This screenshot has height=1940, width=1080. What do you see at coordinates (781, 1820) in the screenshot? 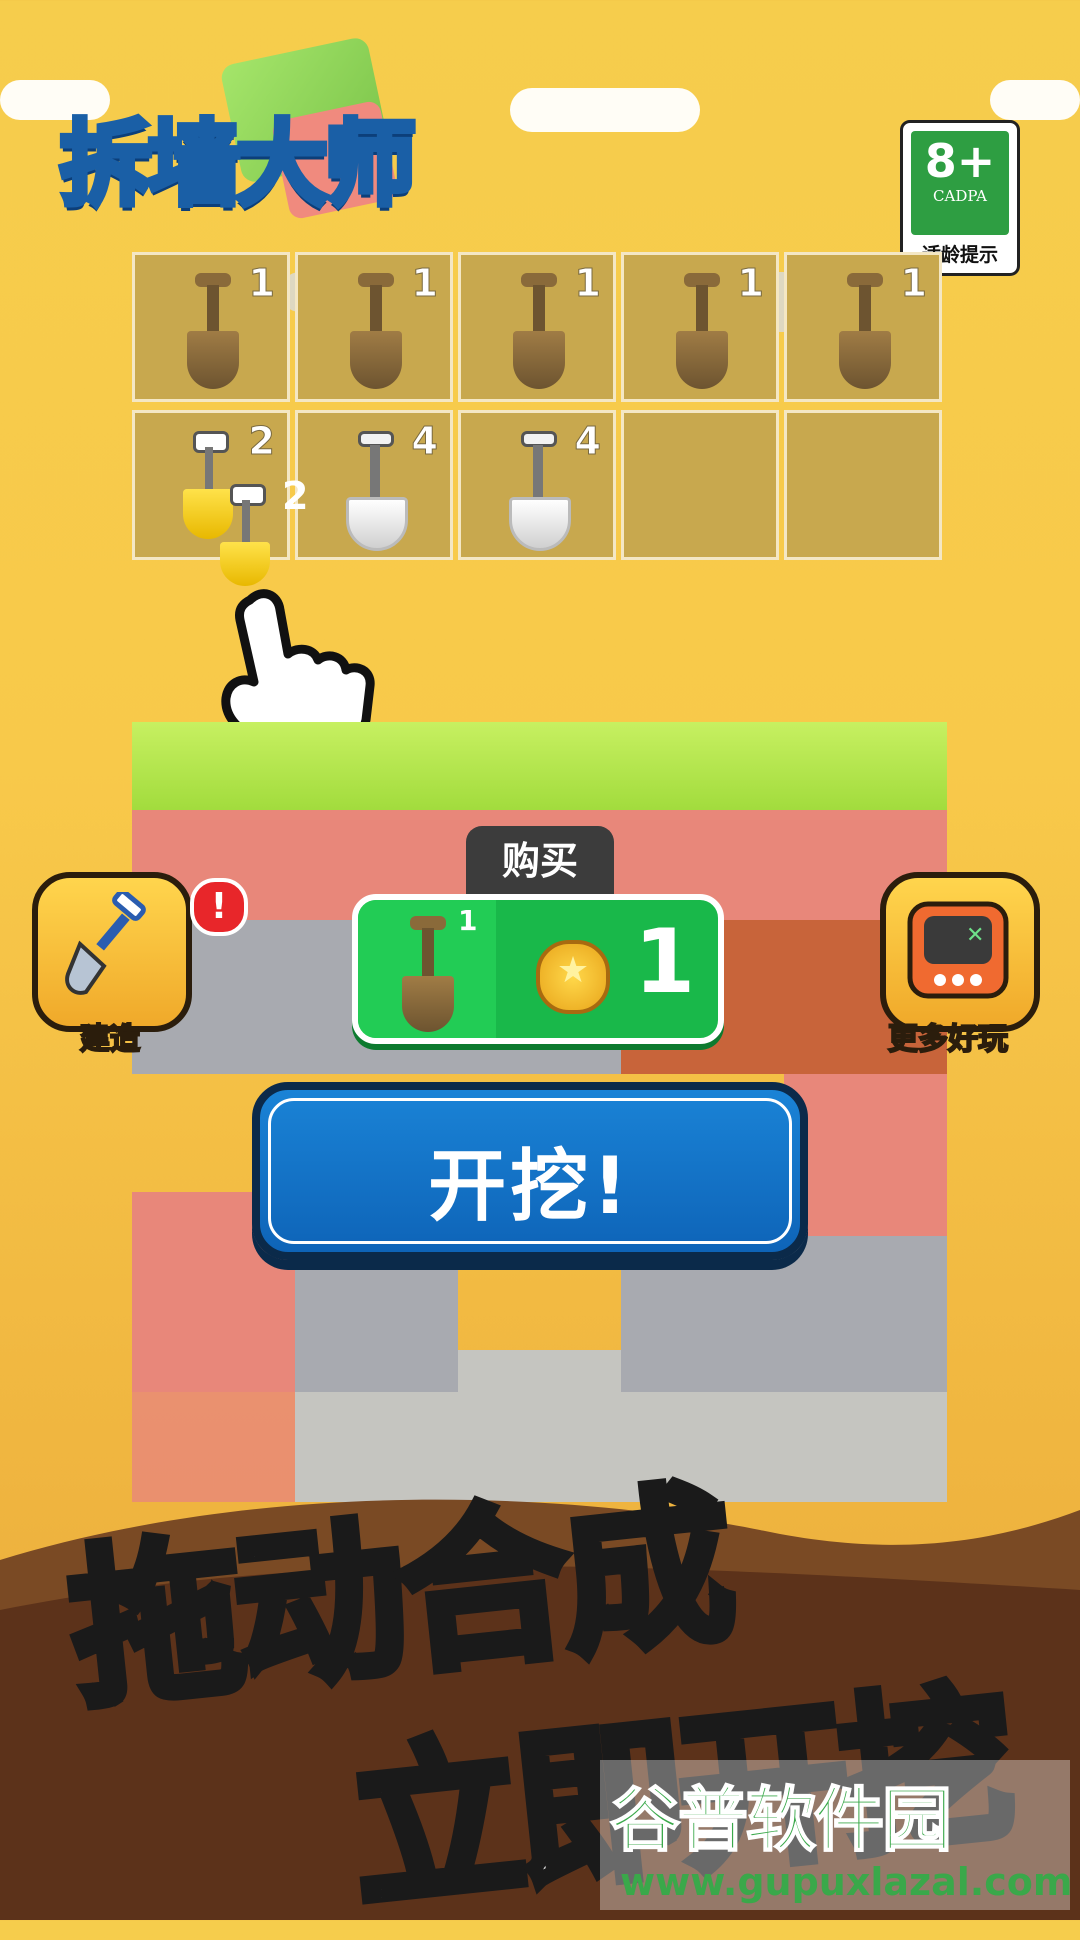
I see `watermark-name: 谷普软件园` at bounding box center [781, 1820].